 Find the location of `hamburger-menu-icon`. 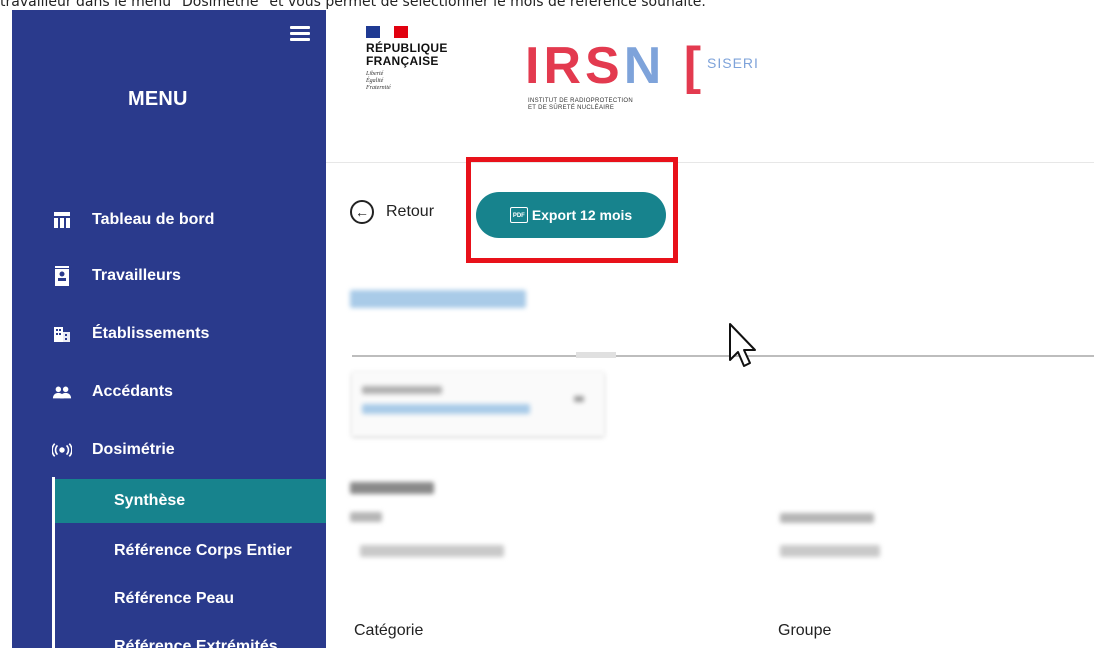

hamburger-menu-icon is located at coordinates (300, 34).